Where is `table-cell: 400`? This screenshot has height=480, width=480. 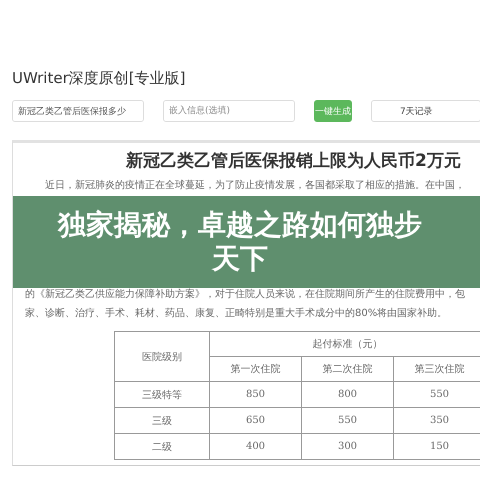
table-cell: 400 is located at coordinates (256, 447).